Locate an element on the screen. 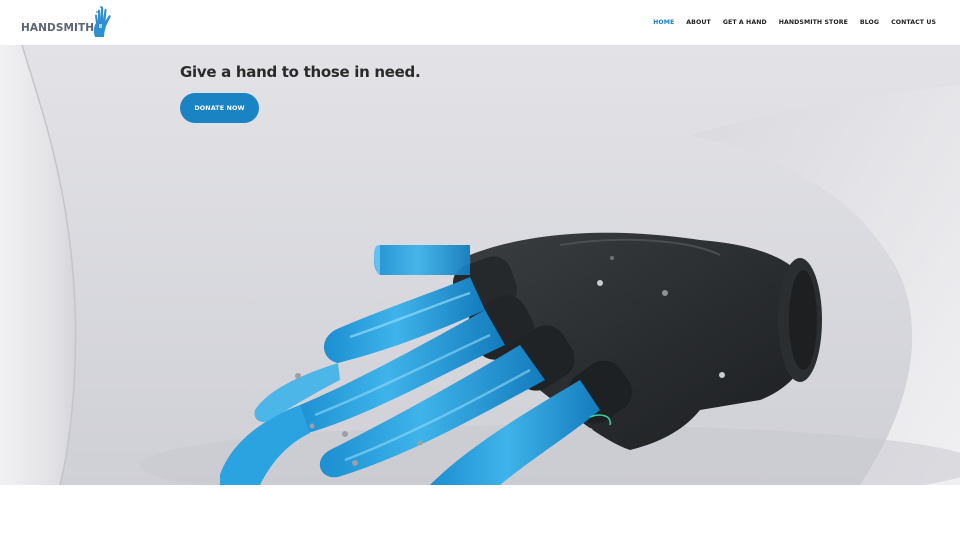  nav-contact-us: CONTACT US is located at coordinates (913, 22).